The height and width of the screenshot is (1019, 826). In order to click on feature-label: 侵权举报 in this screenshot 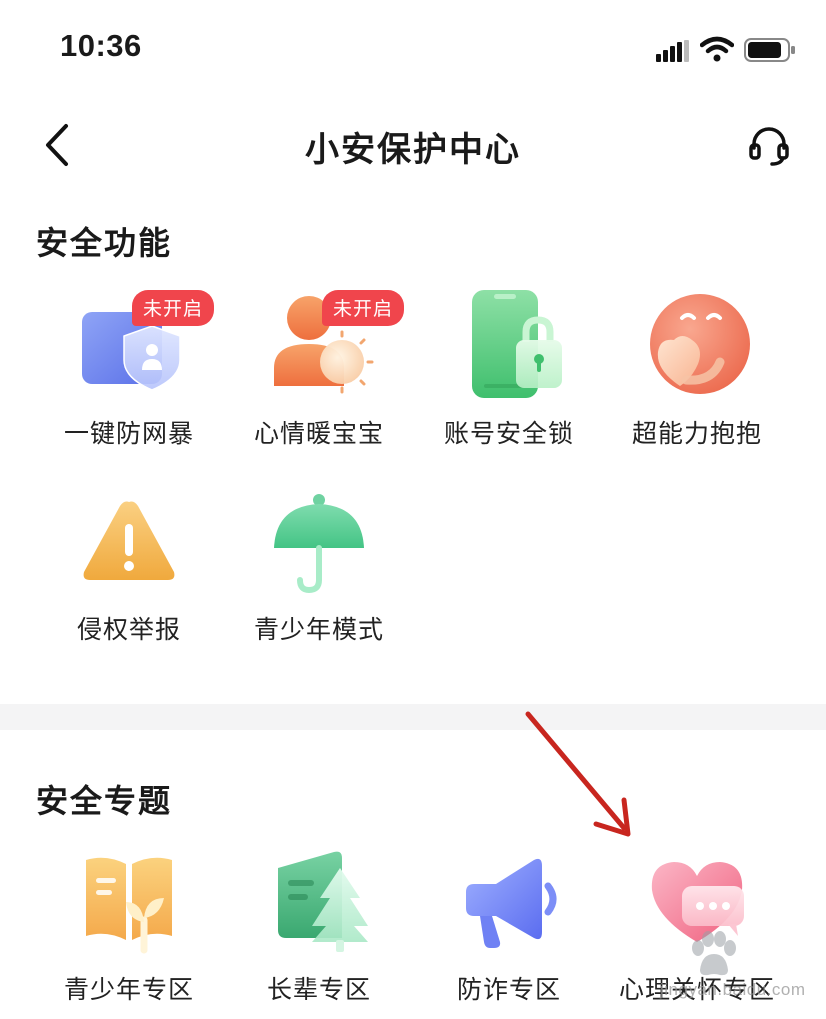, I will do `click(128, 629)`.